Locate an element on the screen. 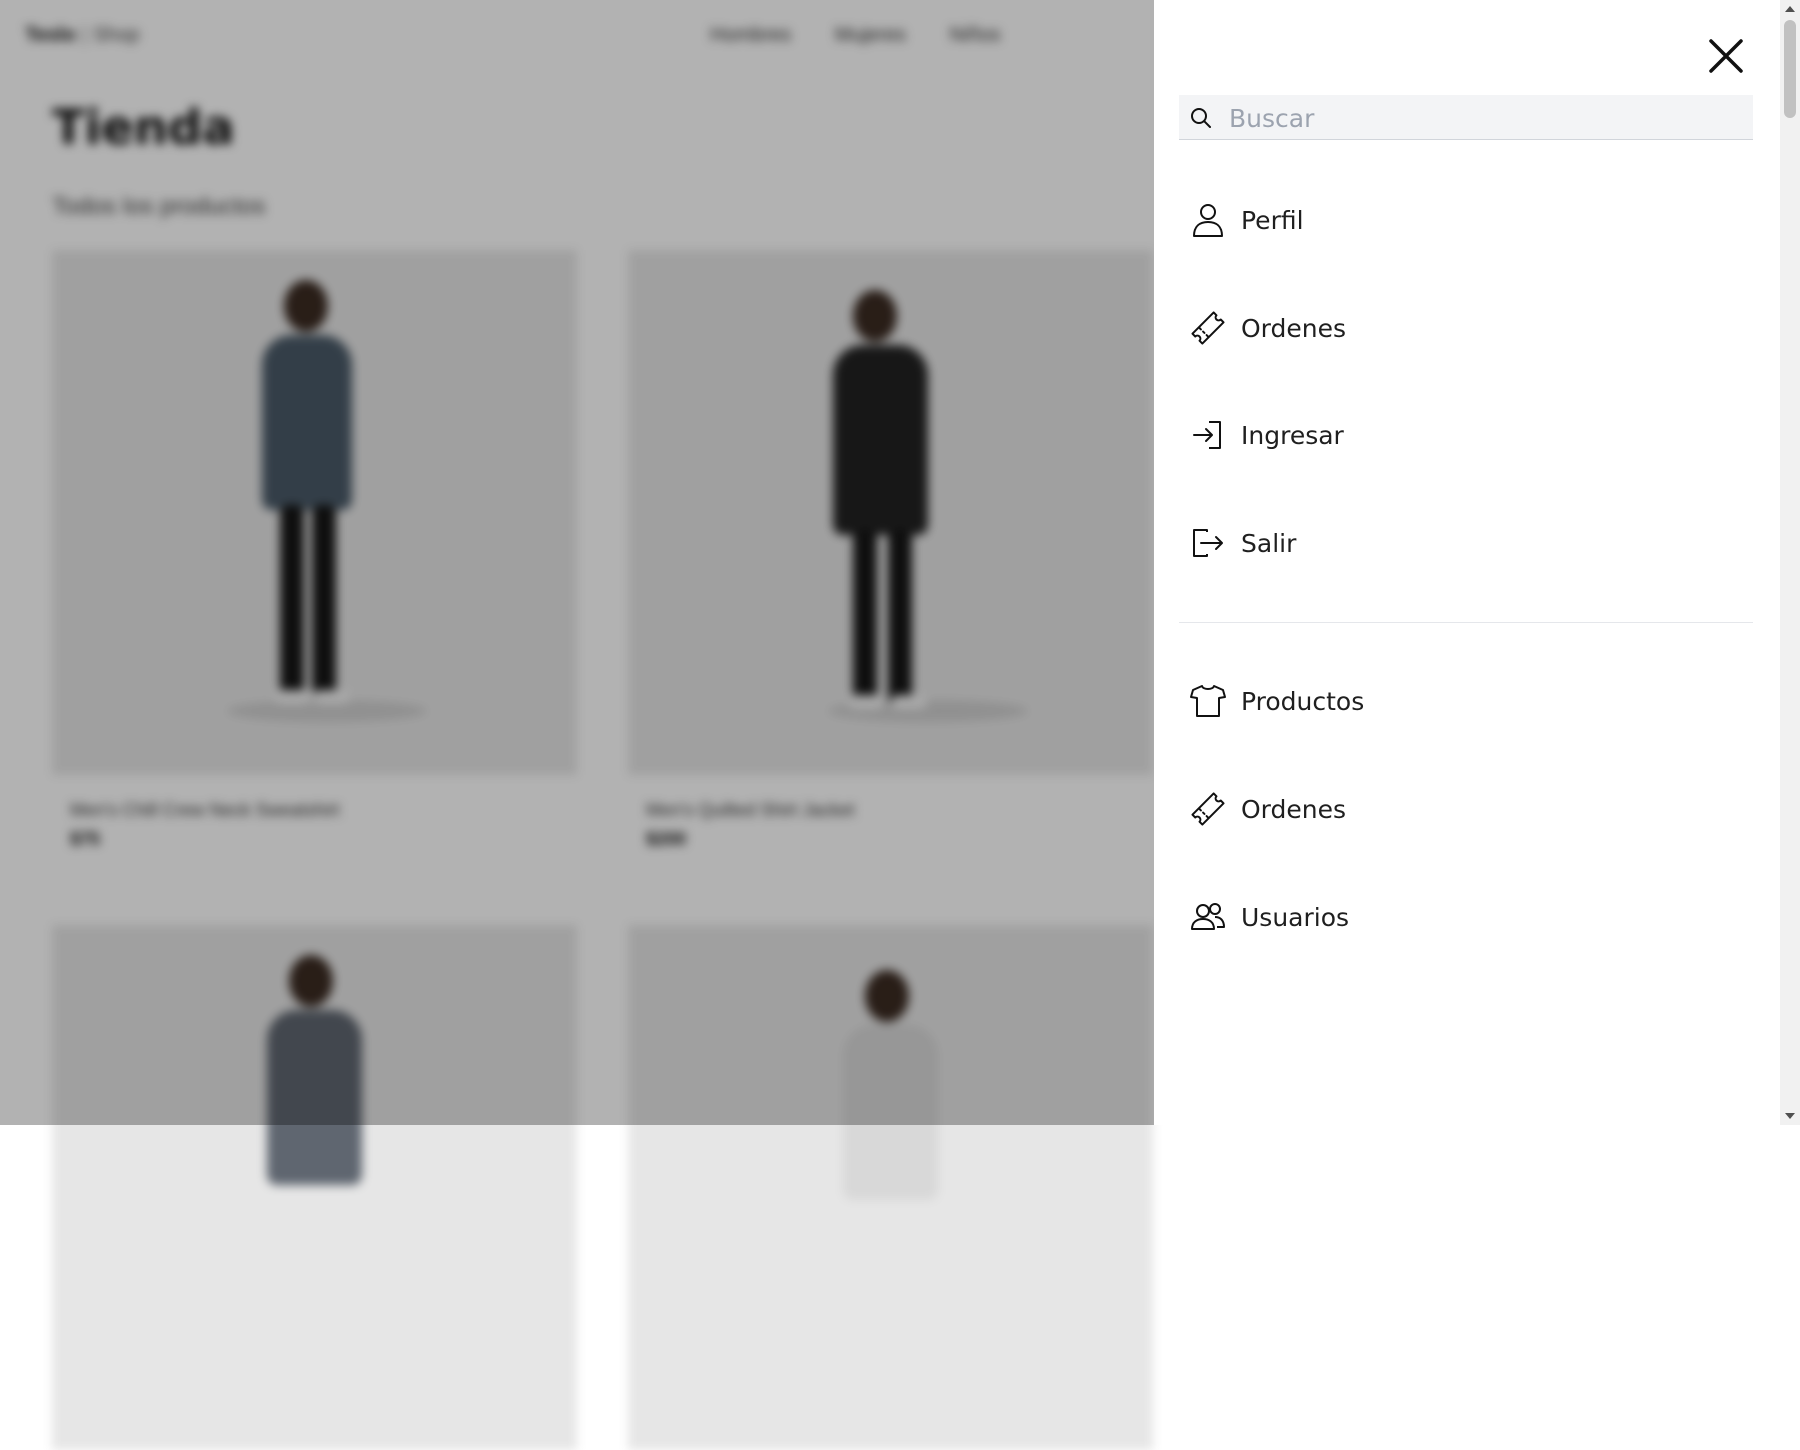  menu-item-label: Salir is located at coordinates (1269, 543).